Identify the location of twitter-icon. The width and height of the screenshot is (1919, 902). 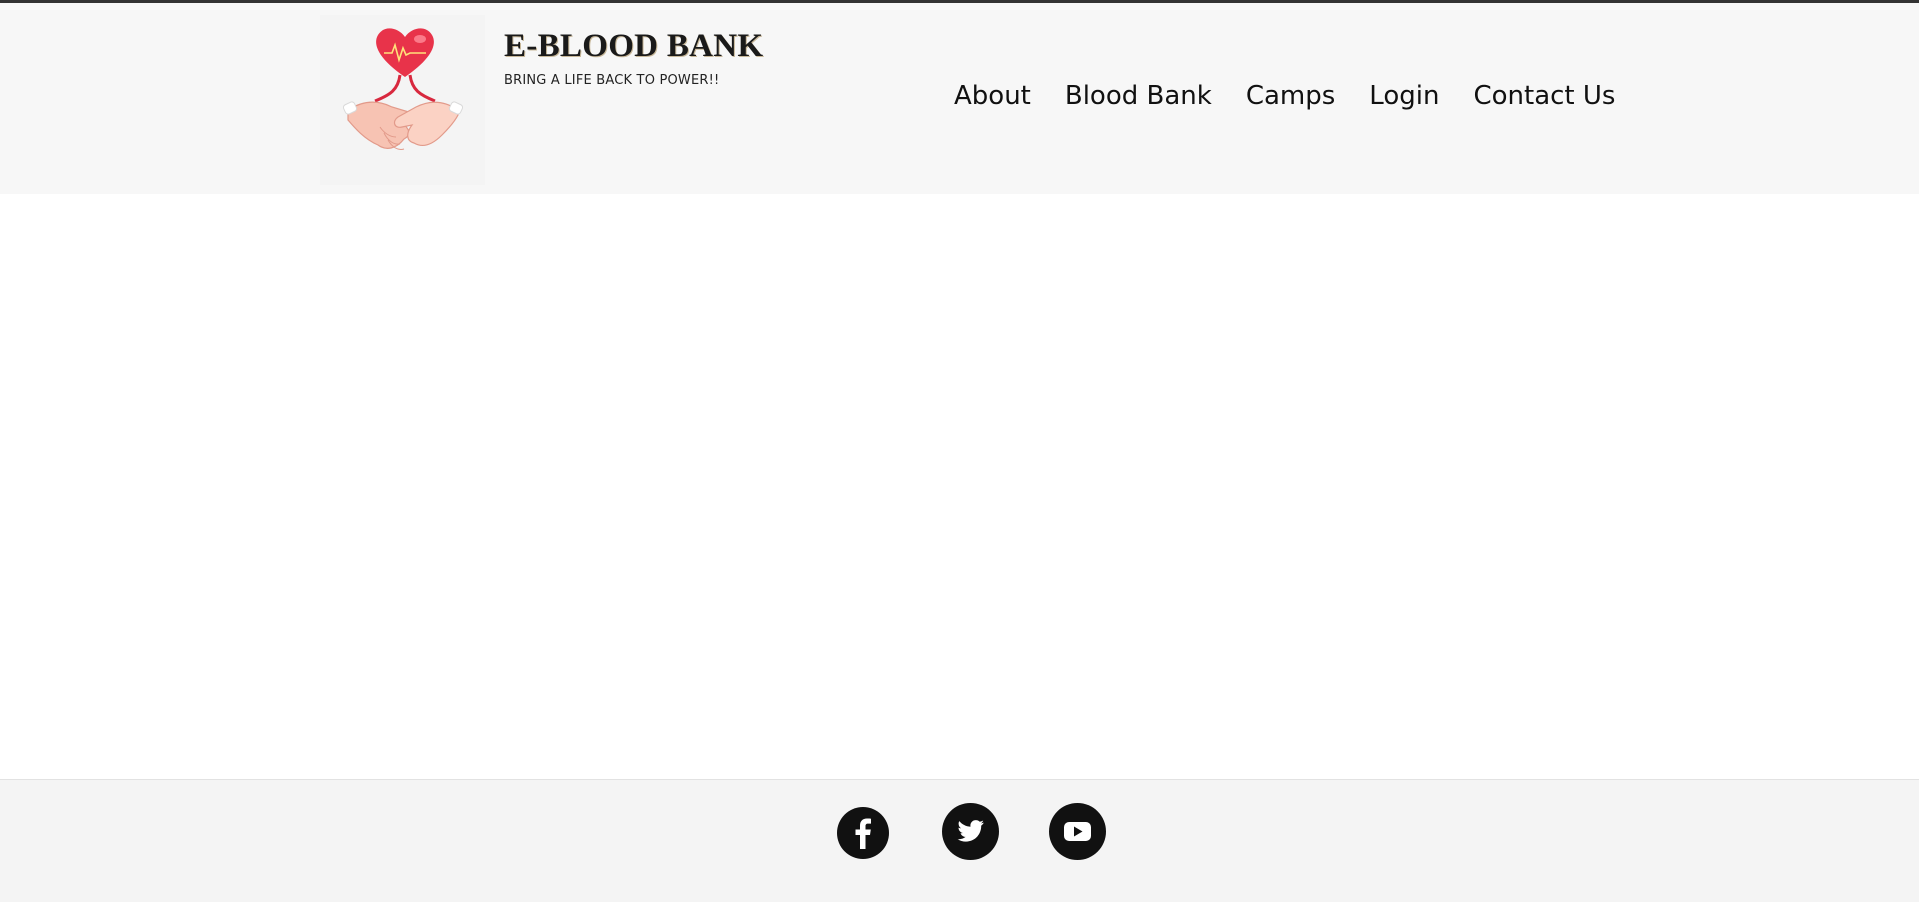
(970, 831).